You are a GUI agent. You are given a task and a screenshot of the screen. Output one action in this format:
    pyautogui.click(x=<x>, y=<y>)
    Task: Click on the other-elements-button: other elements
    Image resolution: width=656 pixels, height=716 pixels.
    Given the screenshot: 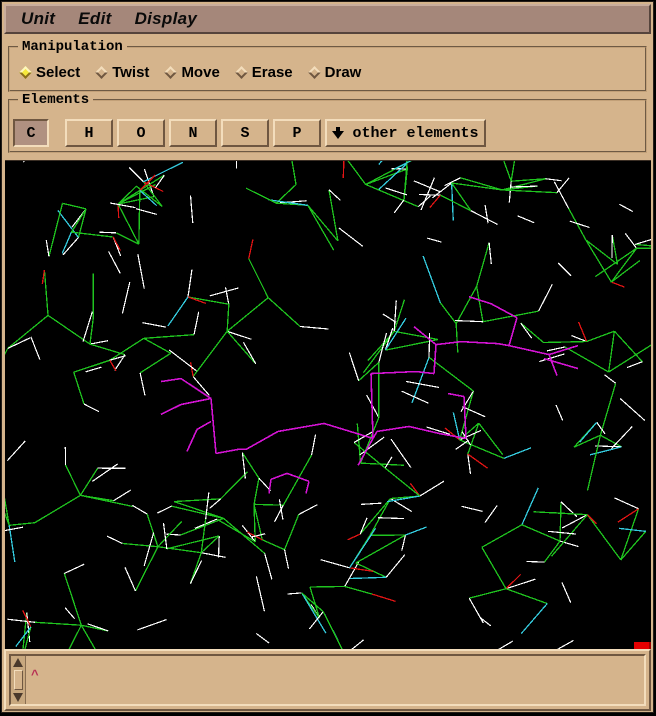 What is the action you would take?
    pyautogui.click(x=405, y=133)
    